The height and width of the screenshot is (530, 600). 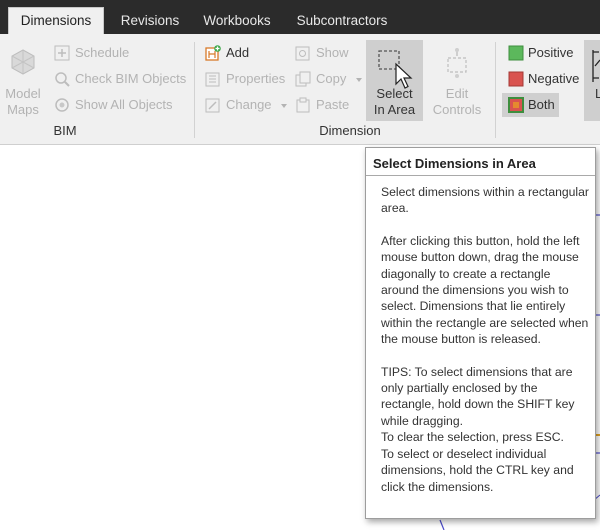 I want to click on copy-label: Copy, so click(x=331, y=78).